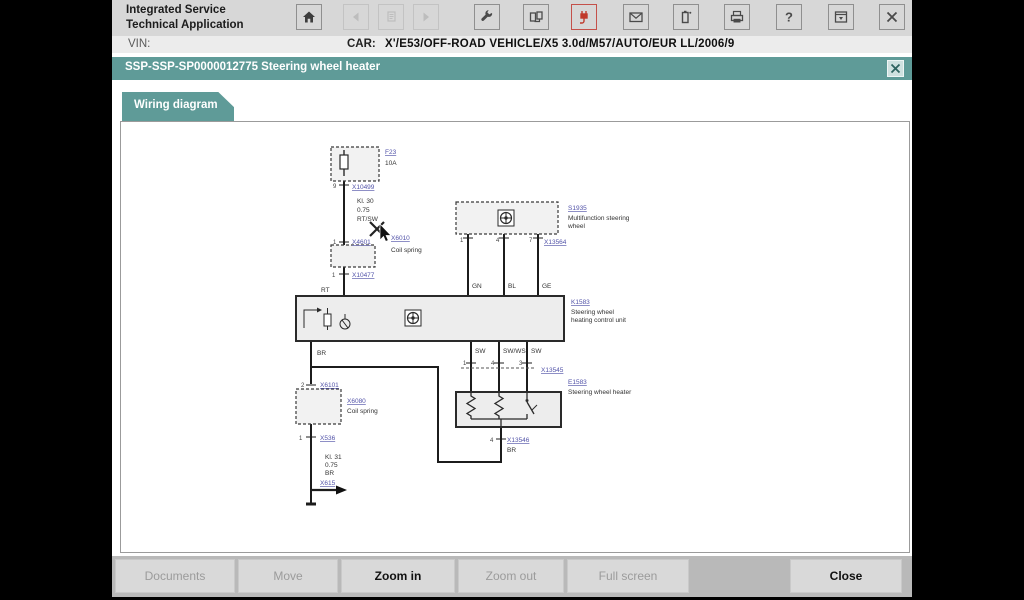  I want to click on devices-icon, so click(536, 17).